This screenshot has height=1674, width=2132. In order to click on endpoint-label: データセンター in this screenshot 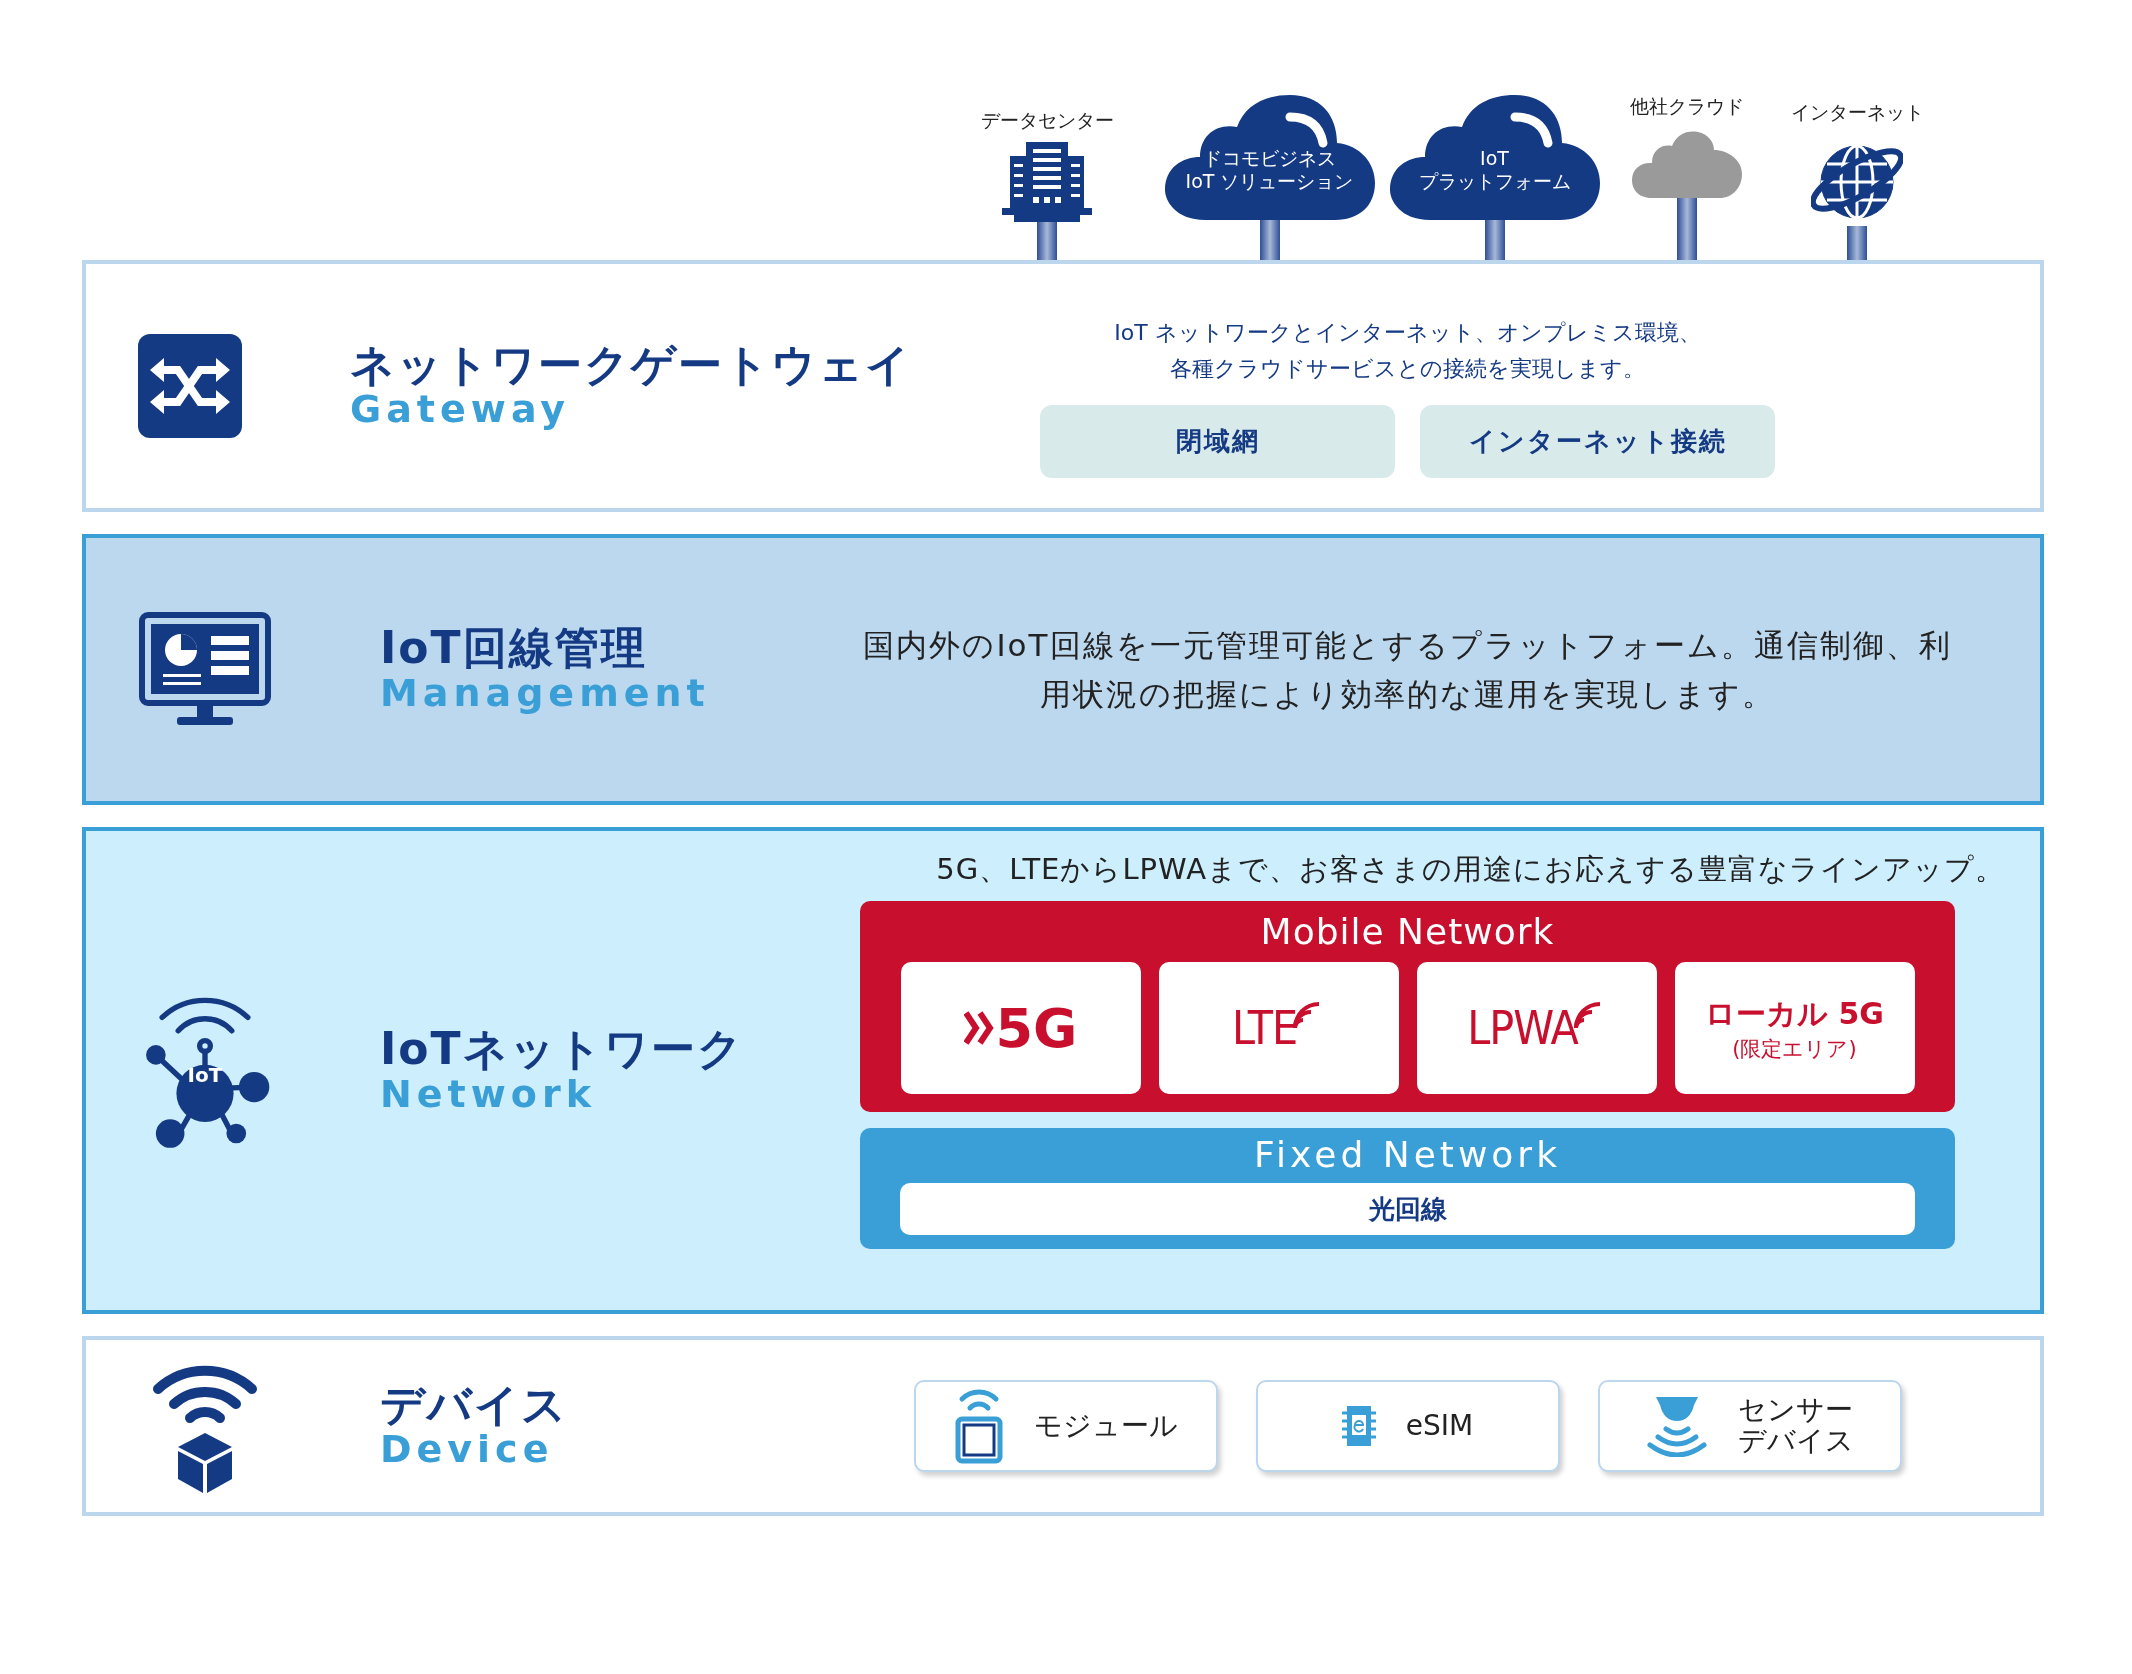, I will do `click(1047, 120)`.